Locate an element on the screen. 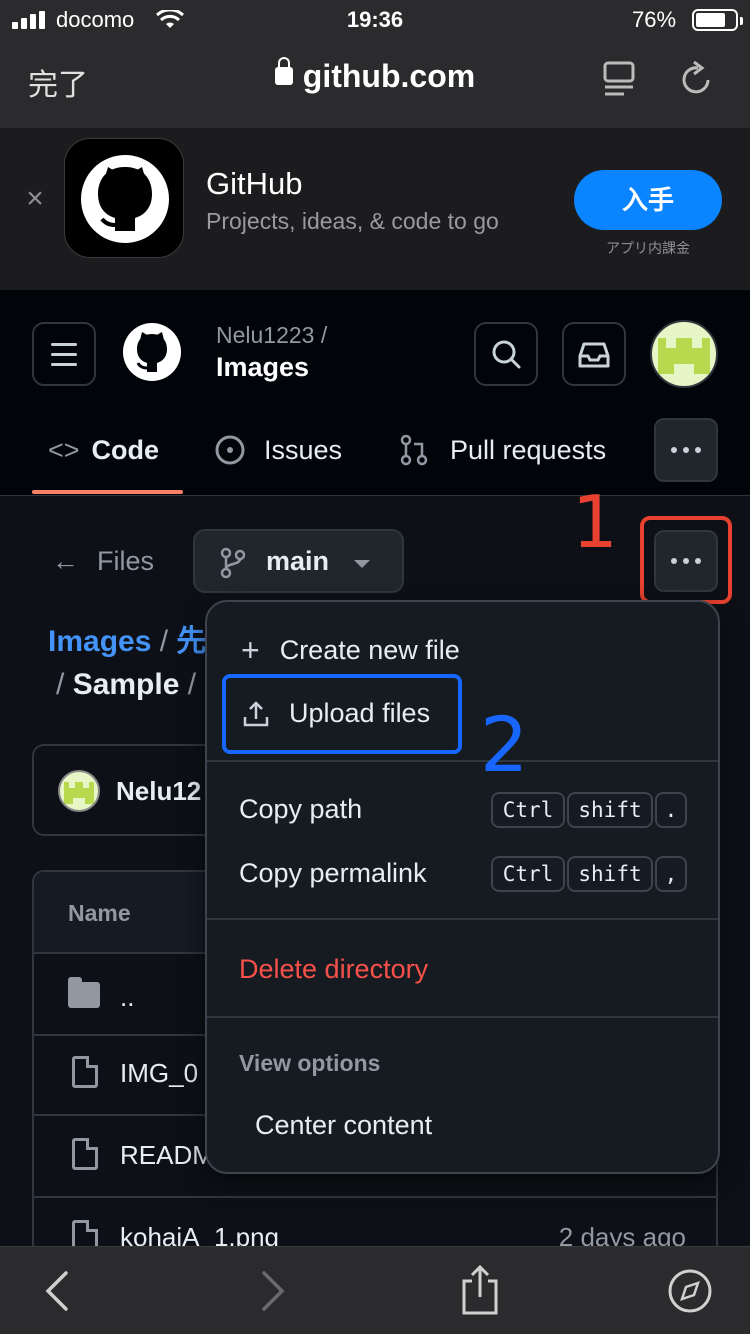  status-bar: docomo 19:36 76% is located at coordinates (375, 20).